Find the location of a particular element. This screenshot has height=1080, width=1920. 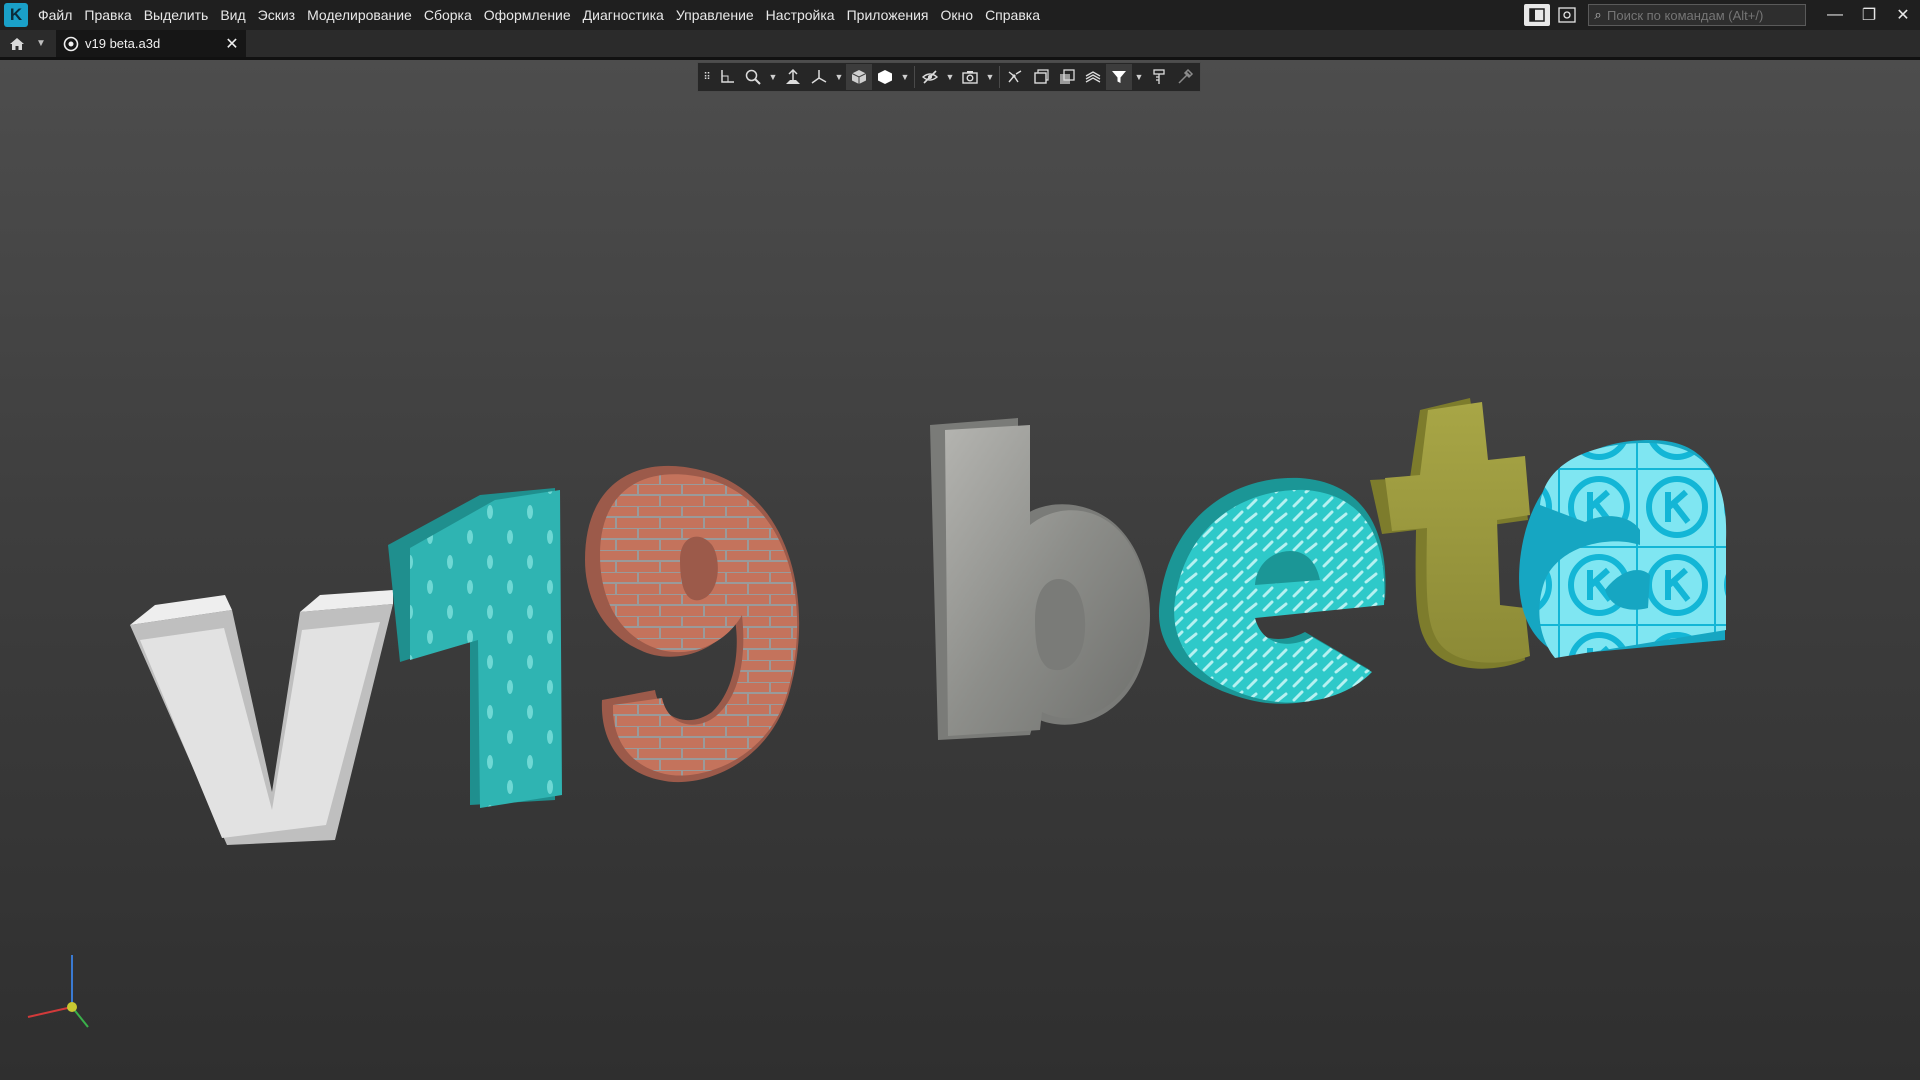

panel-toggle-icon is located at coordinates (1537, 15).